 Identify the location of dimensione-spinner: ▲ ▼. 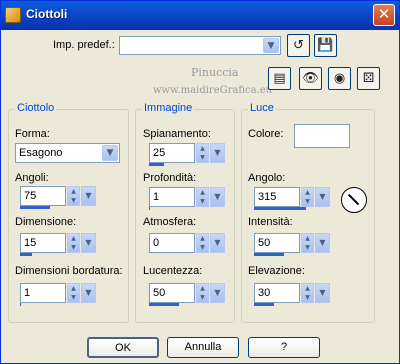
(73, 243).